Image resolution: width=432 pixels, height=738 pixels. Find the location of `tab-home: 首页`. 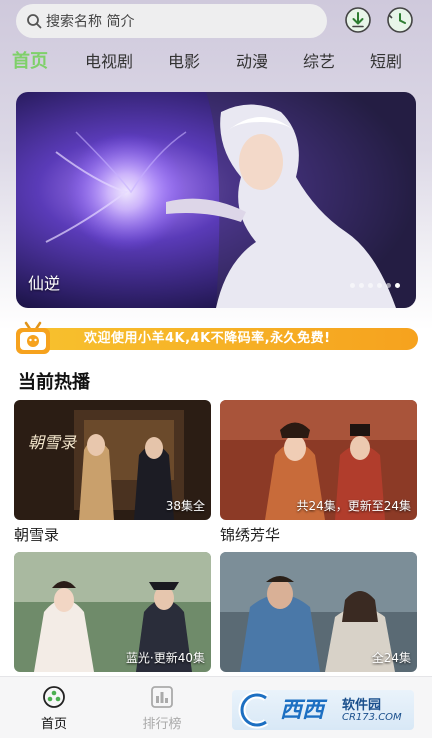

tab-home: 首页 is located at coordinates (30, 62).